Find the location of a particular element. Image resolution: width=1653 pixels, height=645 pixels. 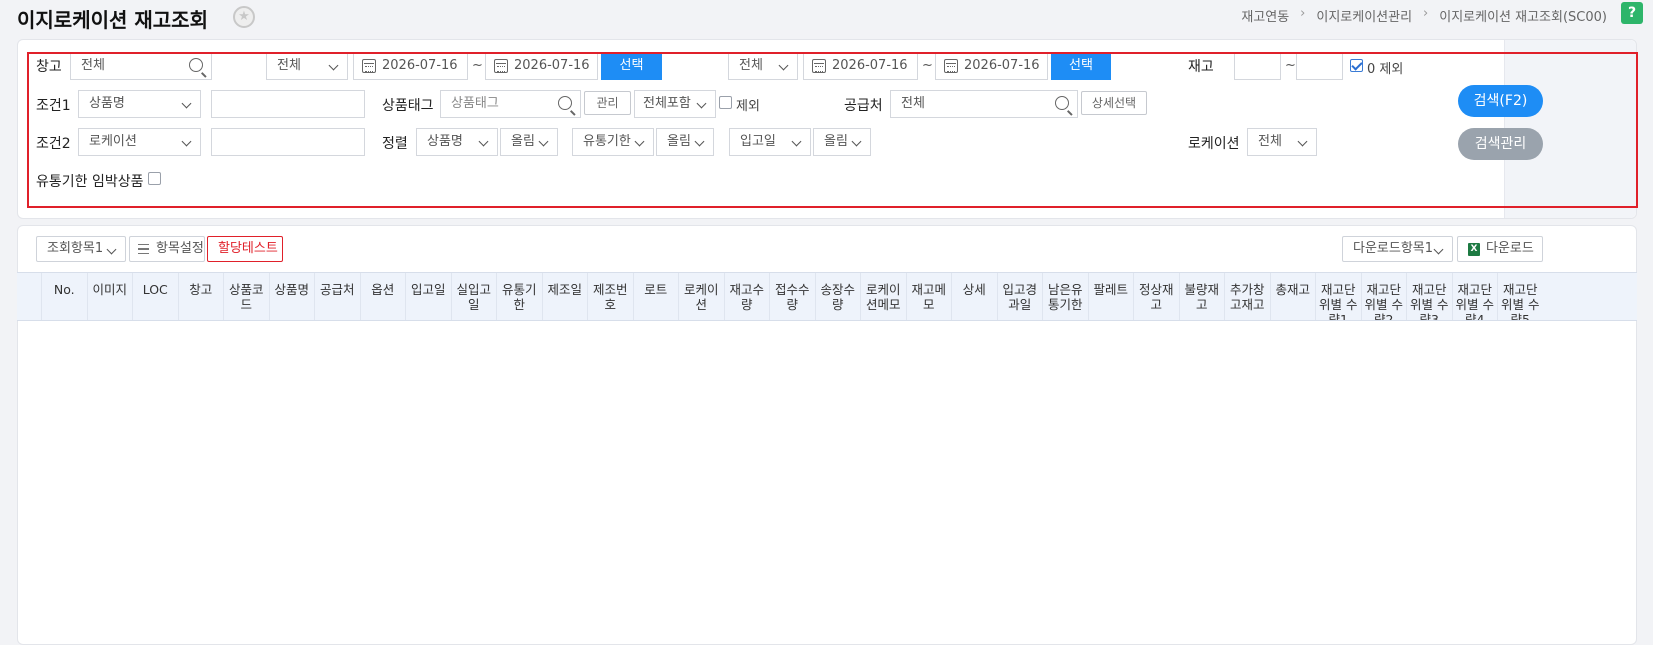

sort2-field-select: 유통기한 is located at coordinates (613, 142).